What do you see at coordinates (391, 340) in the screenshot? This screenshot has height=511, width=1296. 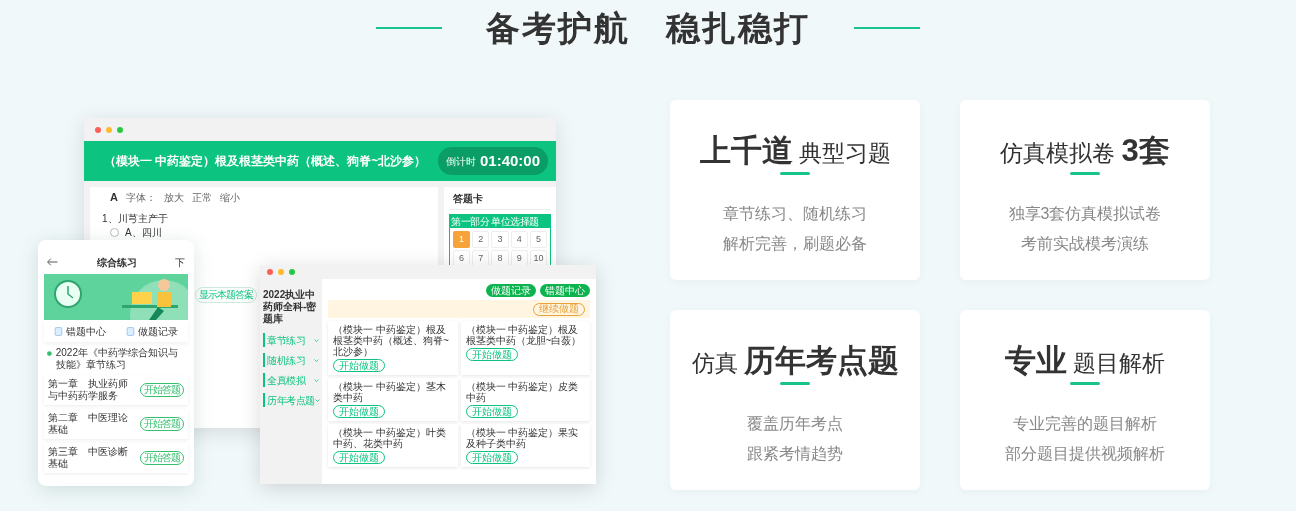 I see `exercise-title: （模块一 中药鉴定）根及根茎类中药（概述、狗脊~北沙参）` at bounding box center [391, 340].